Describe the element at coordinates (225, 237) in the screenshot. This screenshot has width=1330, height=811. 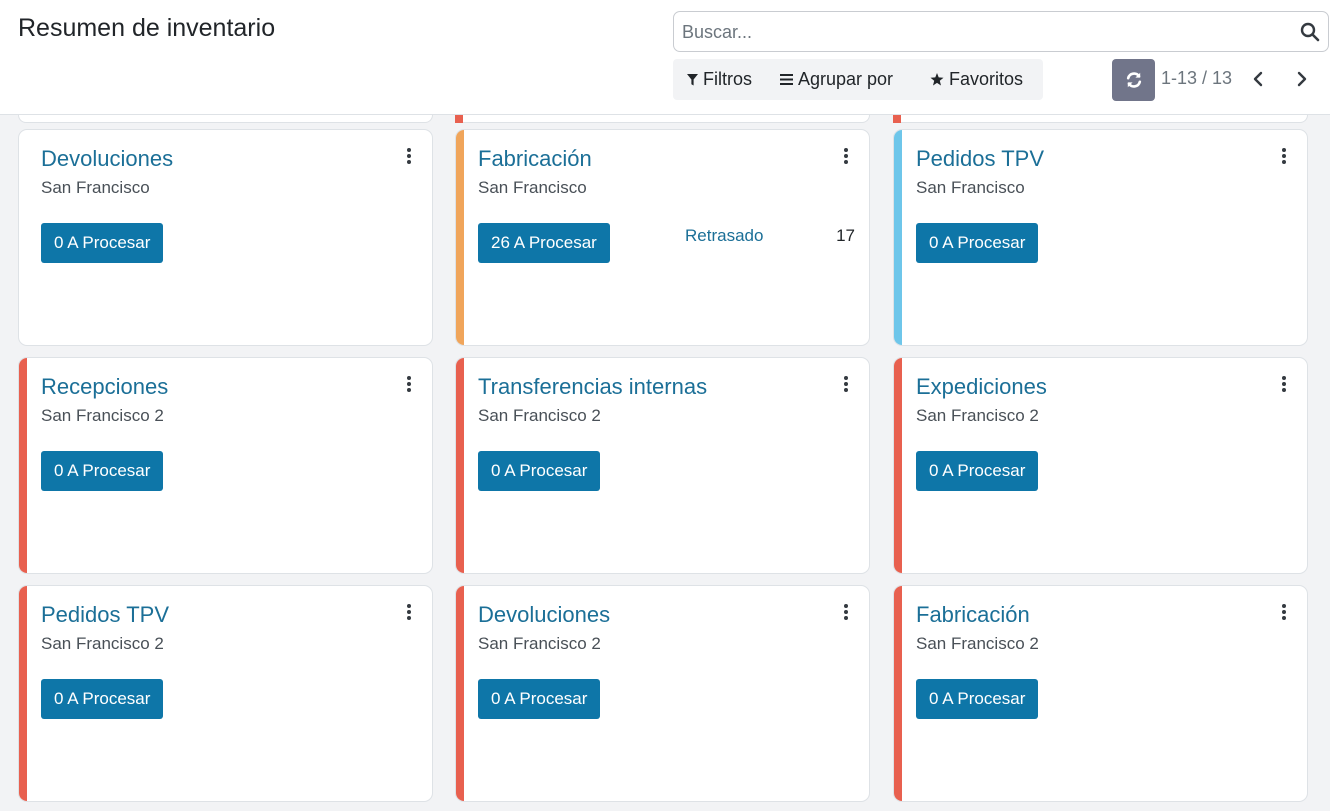
I see `operation-type-card: Devoluciones San Francisco 0 A Procesar` at that location.